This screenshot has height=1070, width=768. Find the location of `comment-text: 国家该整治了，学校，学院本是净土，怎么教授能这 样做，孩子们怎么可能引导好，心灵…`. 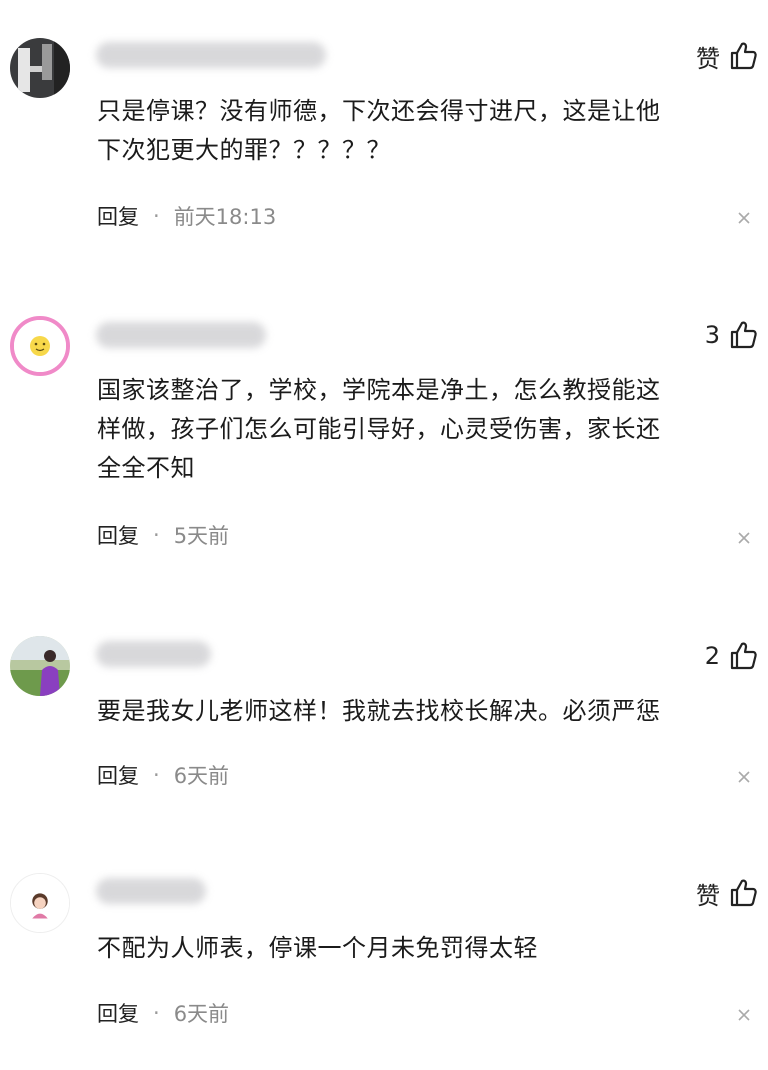

comment-text: 国家该整治了，学校，学院本是净土，怎么教授能这 样做，孩子们怎么可能引导好，心灵… is located at coordinates (422, 429).